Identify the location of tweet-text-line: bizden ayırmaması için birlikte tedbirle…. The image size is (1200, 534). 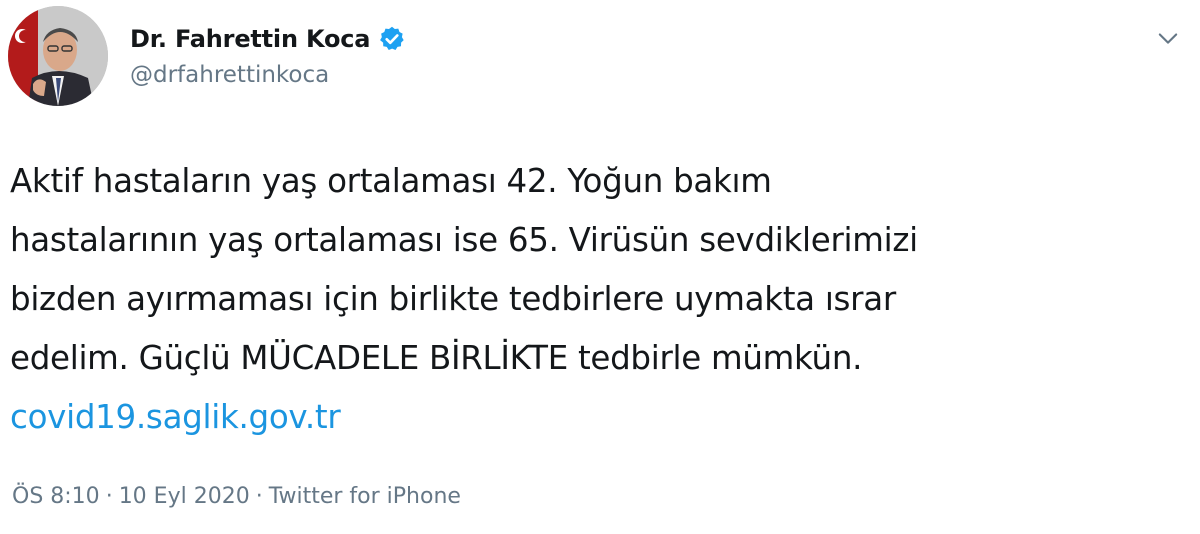
(453, 299).